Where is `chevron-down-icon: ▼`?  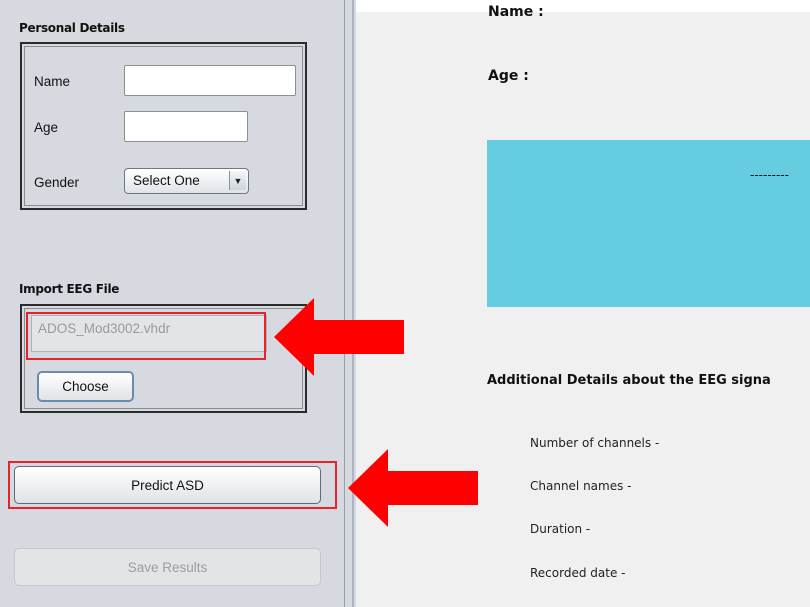 chevron-down-icon: ▼ is located at coordinates (237, 180).